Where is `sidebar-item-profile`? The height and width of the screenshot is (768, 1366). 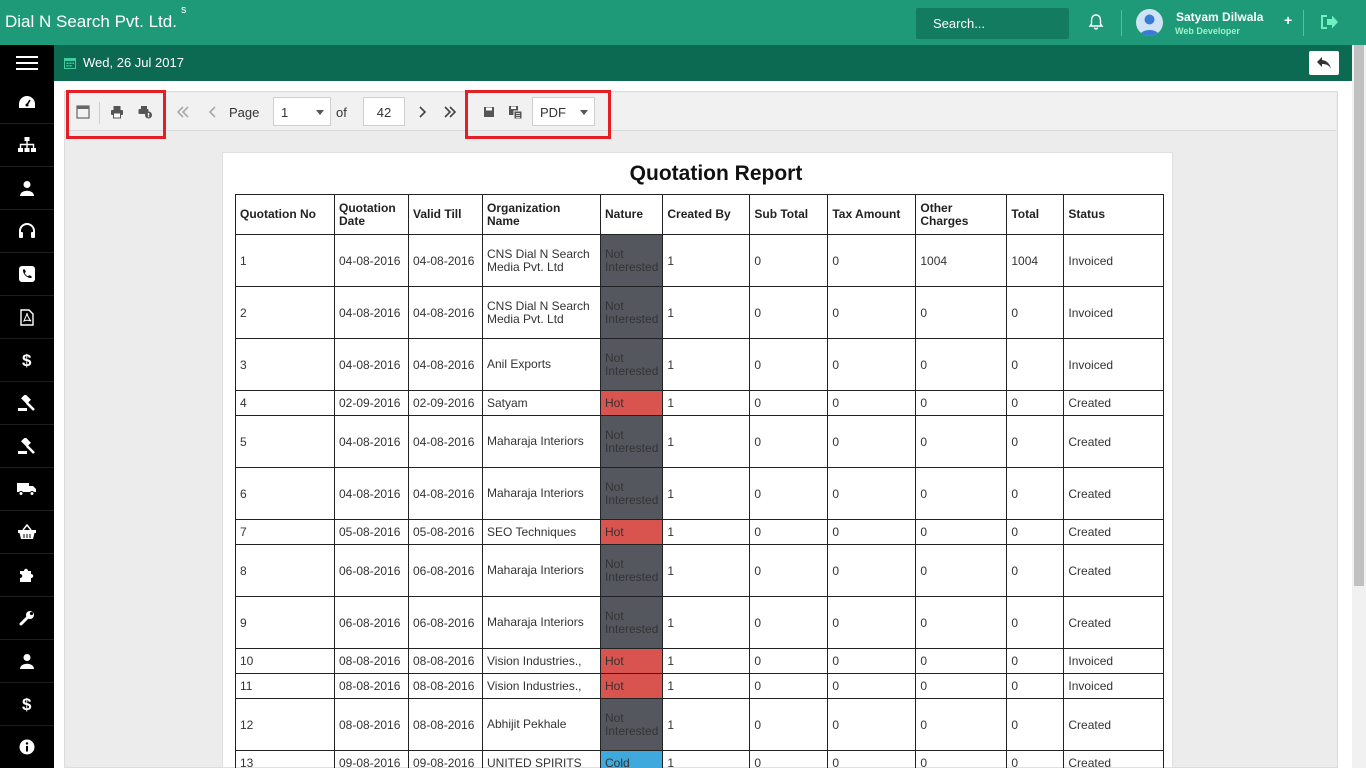
sidebar-item-profile is located at coordinates (27, 661).